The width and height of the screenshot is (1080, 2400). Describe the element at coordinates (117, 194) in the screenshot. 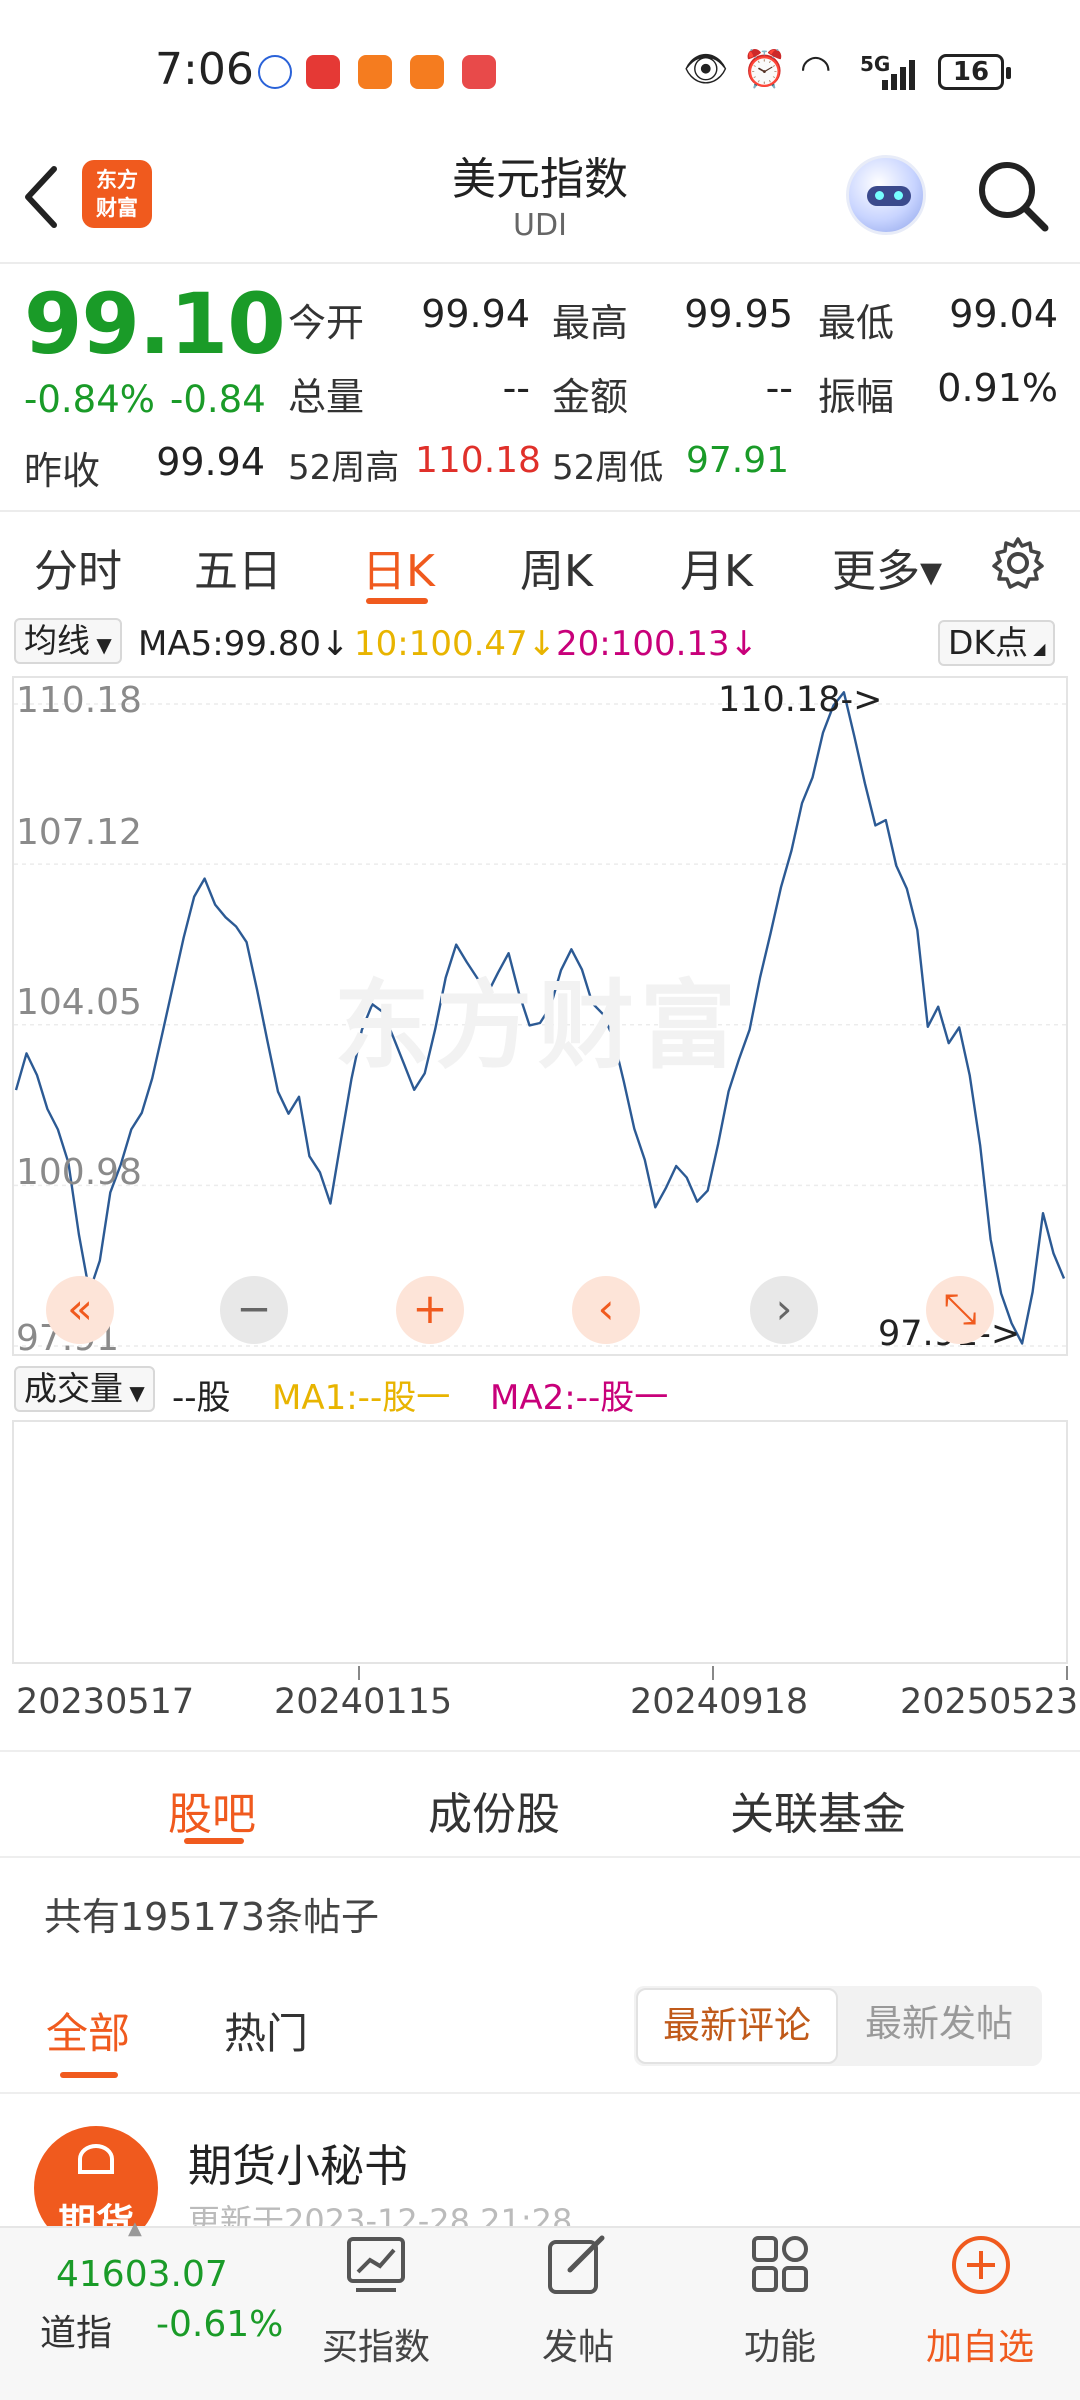

I see `app-logo: 东方 财富` at that location.